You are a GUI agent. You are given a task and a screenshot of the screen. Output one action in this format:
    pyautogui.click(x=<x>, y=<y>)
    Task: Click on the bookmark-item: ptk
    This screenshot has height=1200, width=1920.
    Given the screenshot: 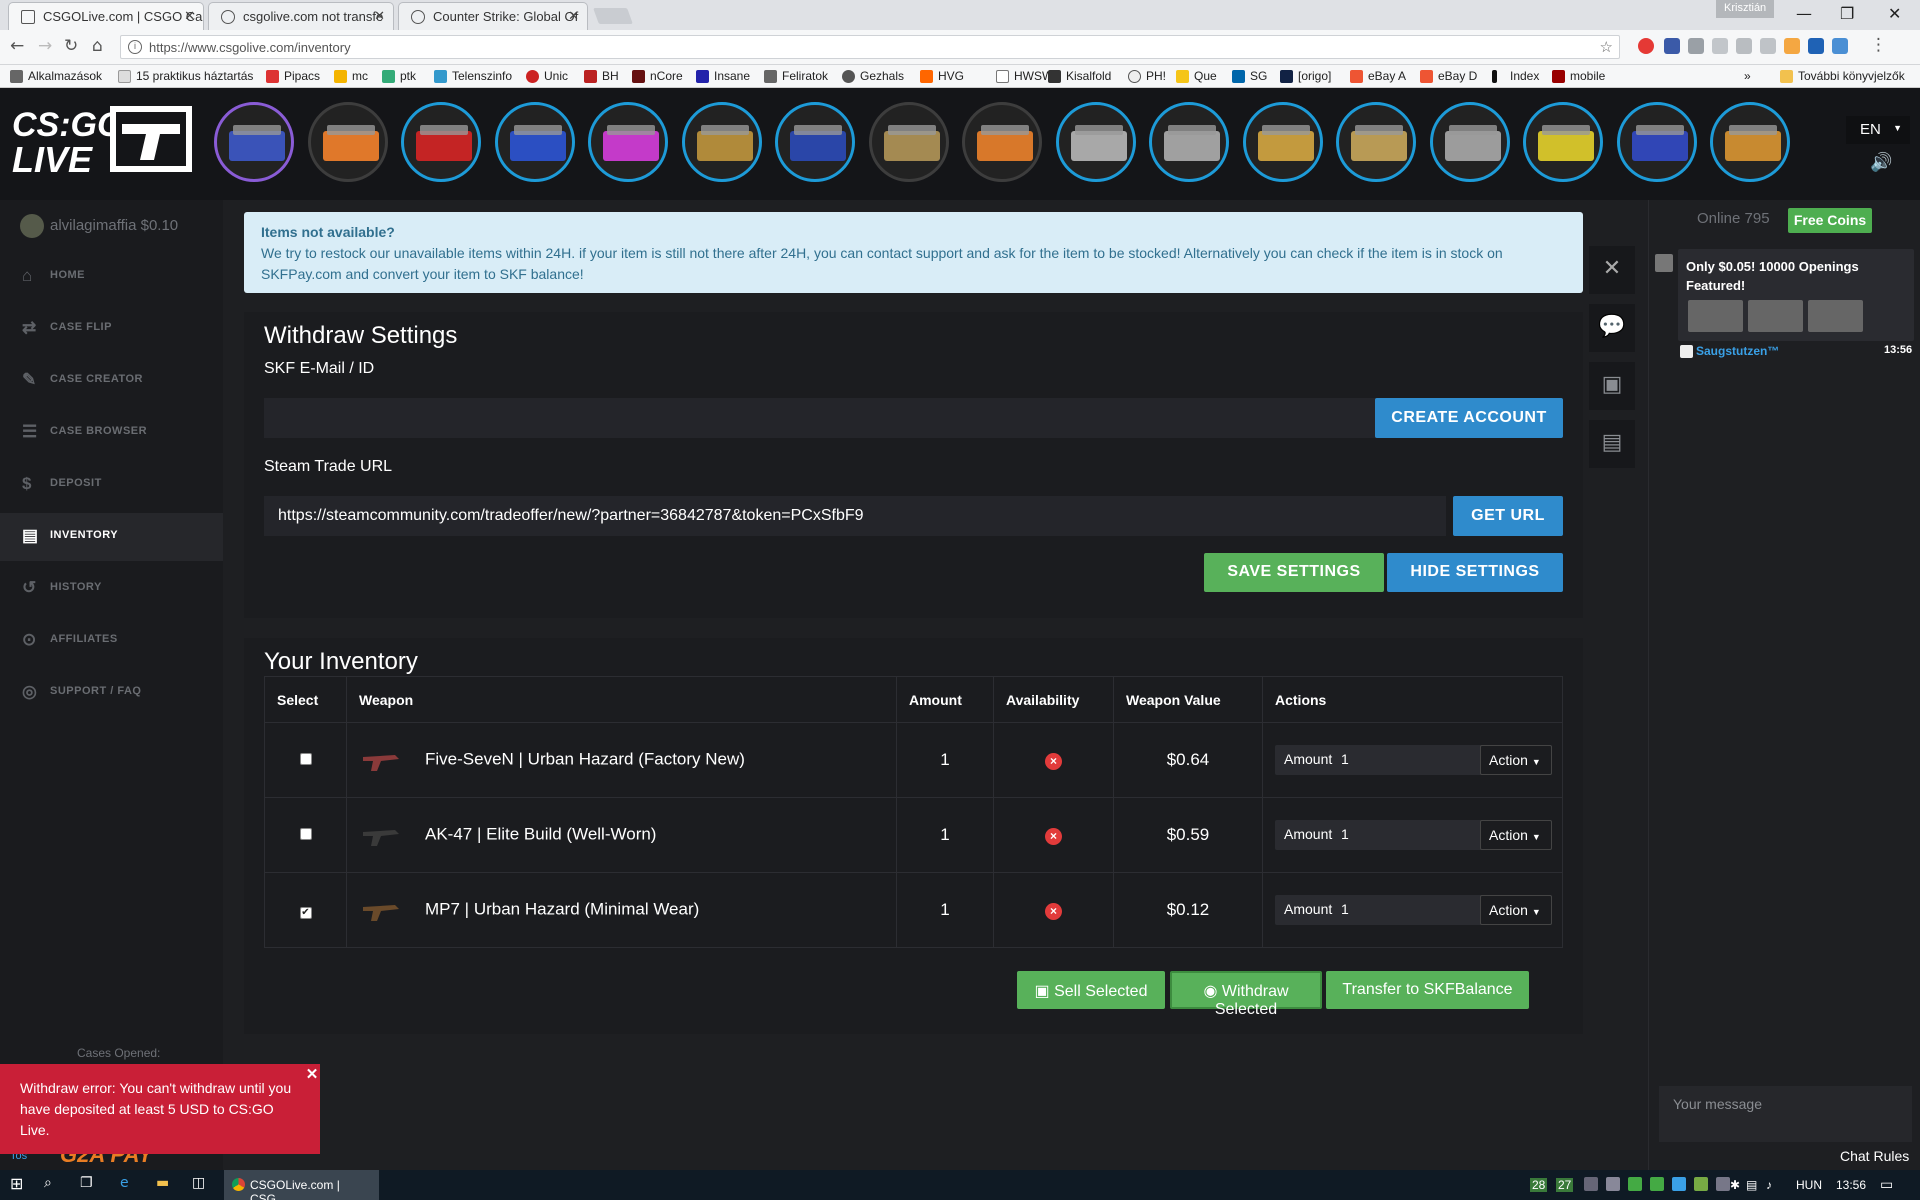 What is the action you would take?
    pyautogui.click(x=399, y=76)
    